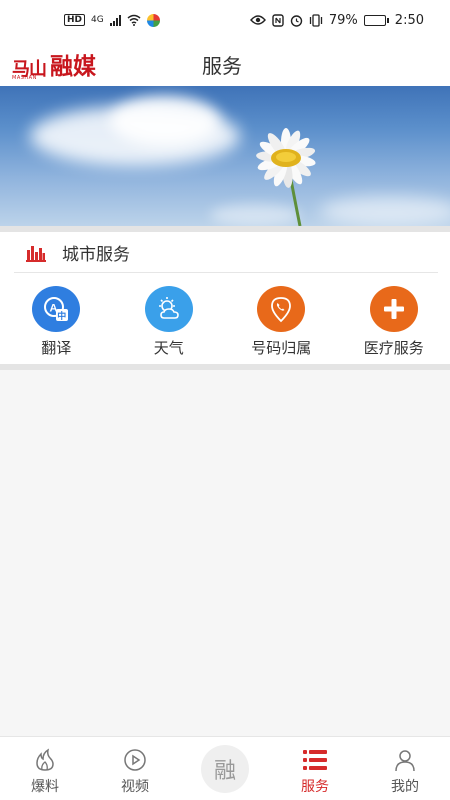 The width and height of the screenshot is (450, 800). Describe the element at coordinates (73, 66) in the screenshot. I see `logo-rongmei: 融媒` at that location.